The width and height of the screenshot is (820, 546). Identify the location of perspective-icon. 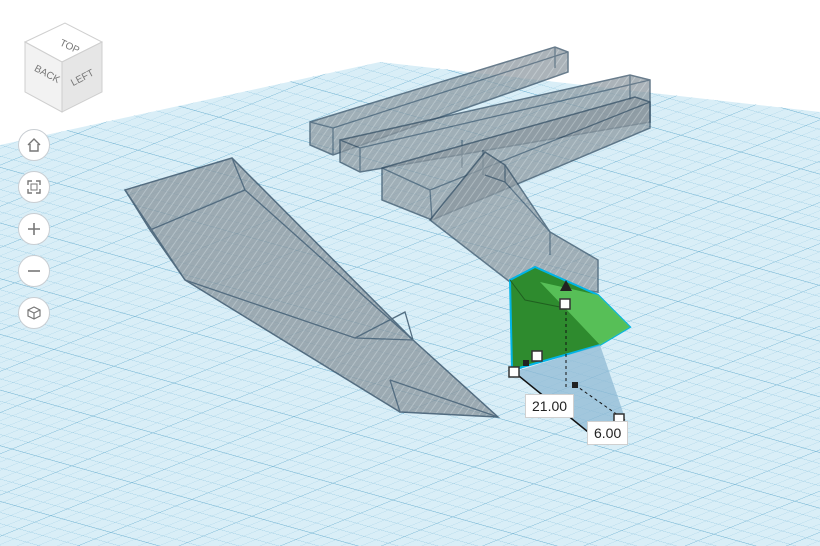
(34, 313).